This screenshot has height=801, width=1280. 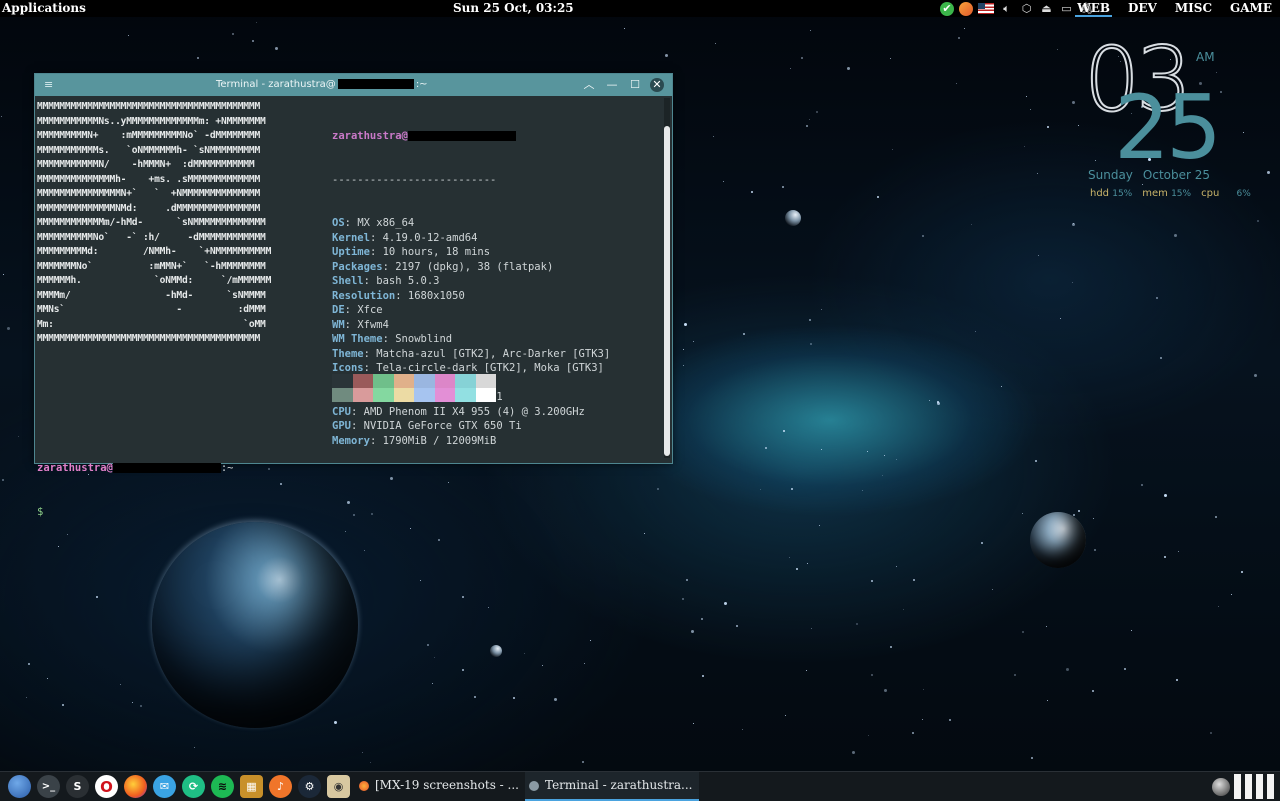 What do you see at coordinates (493, 353) in the screenshot?
I see `info-value: Matcha-azul [GTK2], Arc-Darker [GTK3]` at bounding box center [493, 353].